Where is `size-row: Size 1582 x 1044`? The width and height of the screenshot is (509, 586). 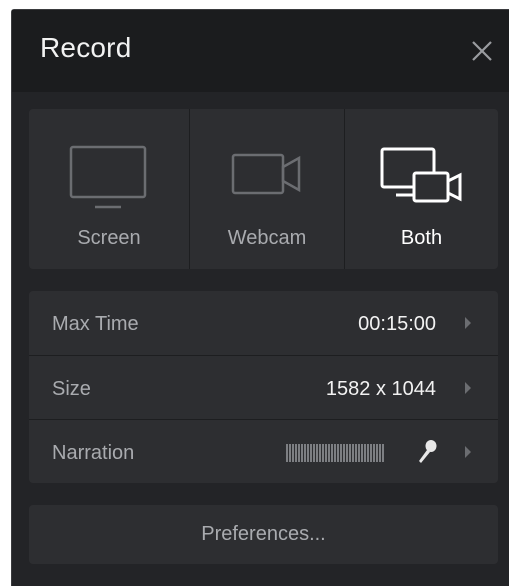 size-row: Size 1582 x 1044 is located at coordinates (263, 387).